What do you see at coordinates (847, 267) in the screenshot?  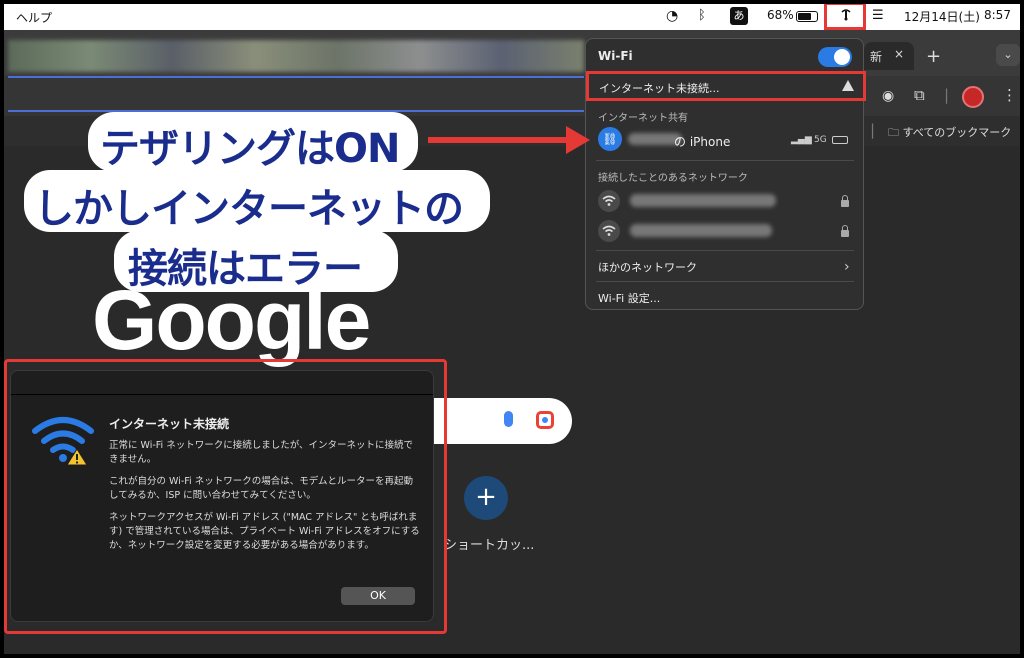 I see `chevron-right-icon: ›` at bounding box center [847, 267].